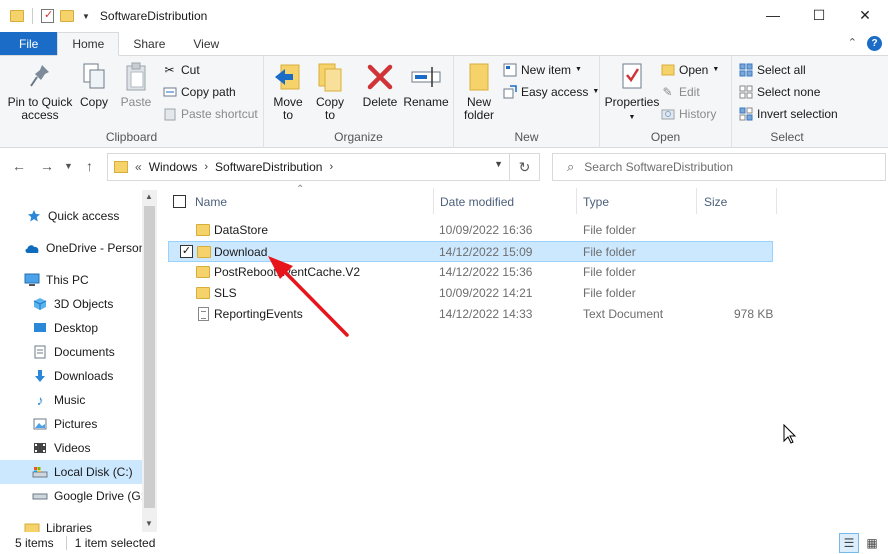  Describe the element at coordinates (688, 113) in the screenshot. I see `history-button: History` at that location.